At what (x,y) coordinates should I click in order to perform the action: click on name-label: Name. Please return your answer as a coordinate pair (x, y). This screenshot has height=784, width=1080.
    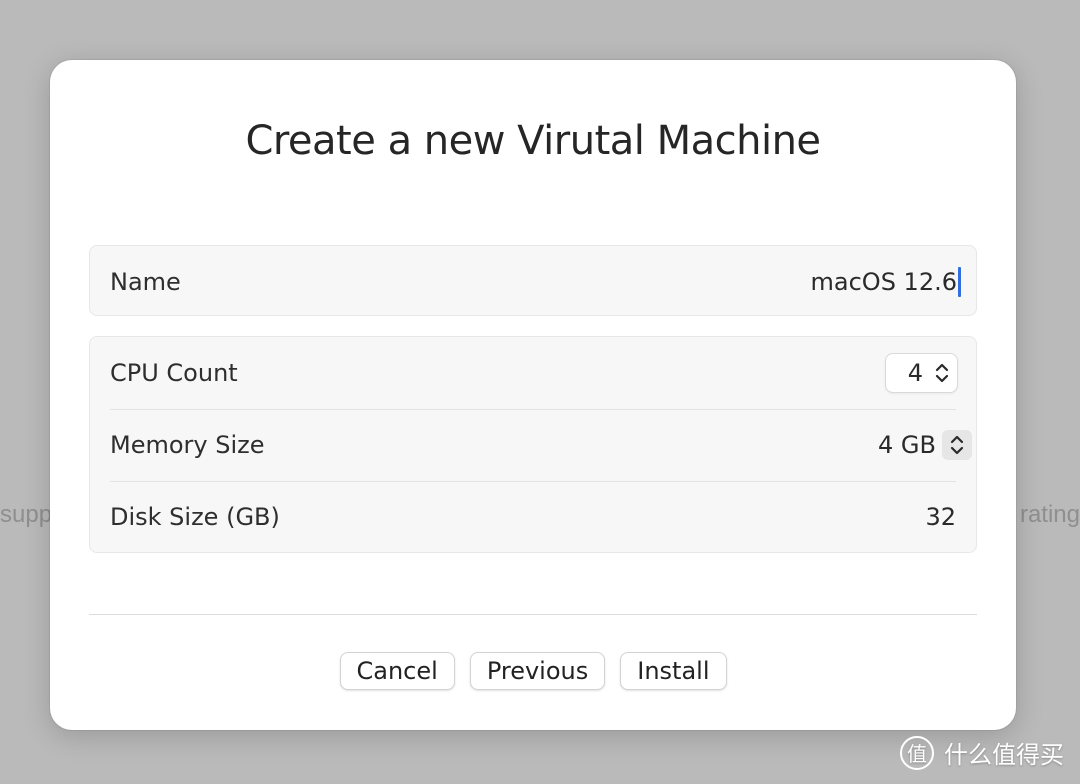
    Looking at the image, I should click on (145, 282).